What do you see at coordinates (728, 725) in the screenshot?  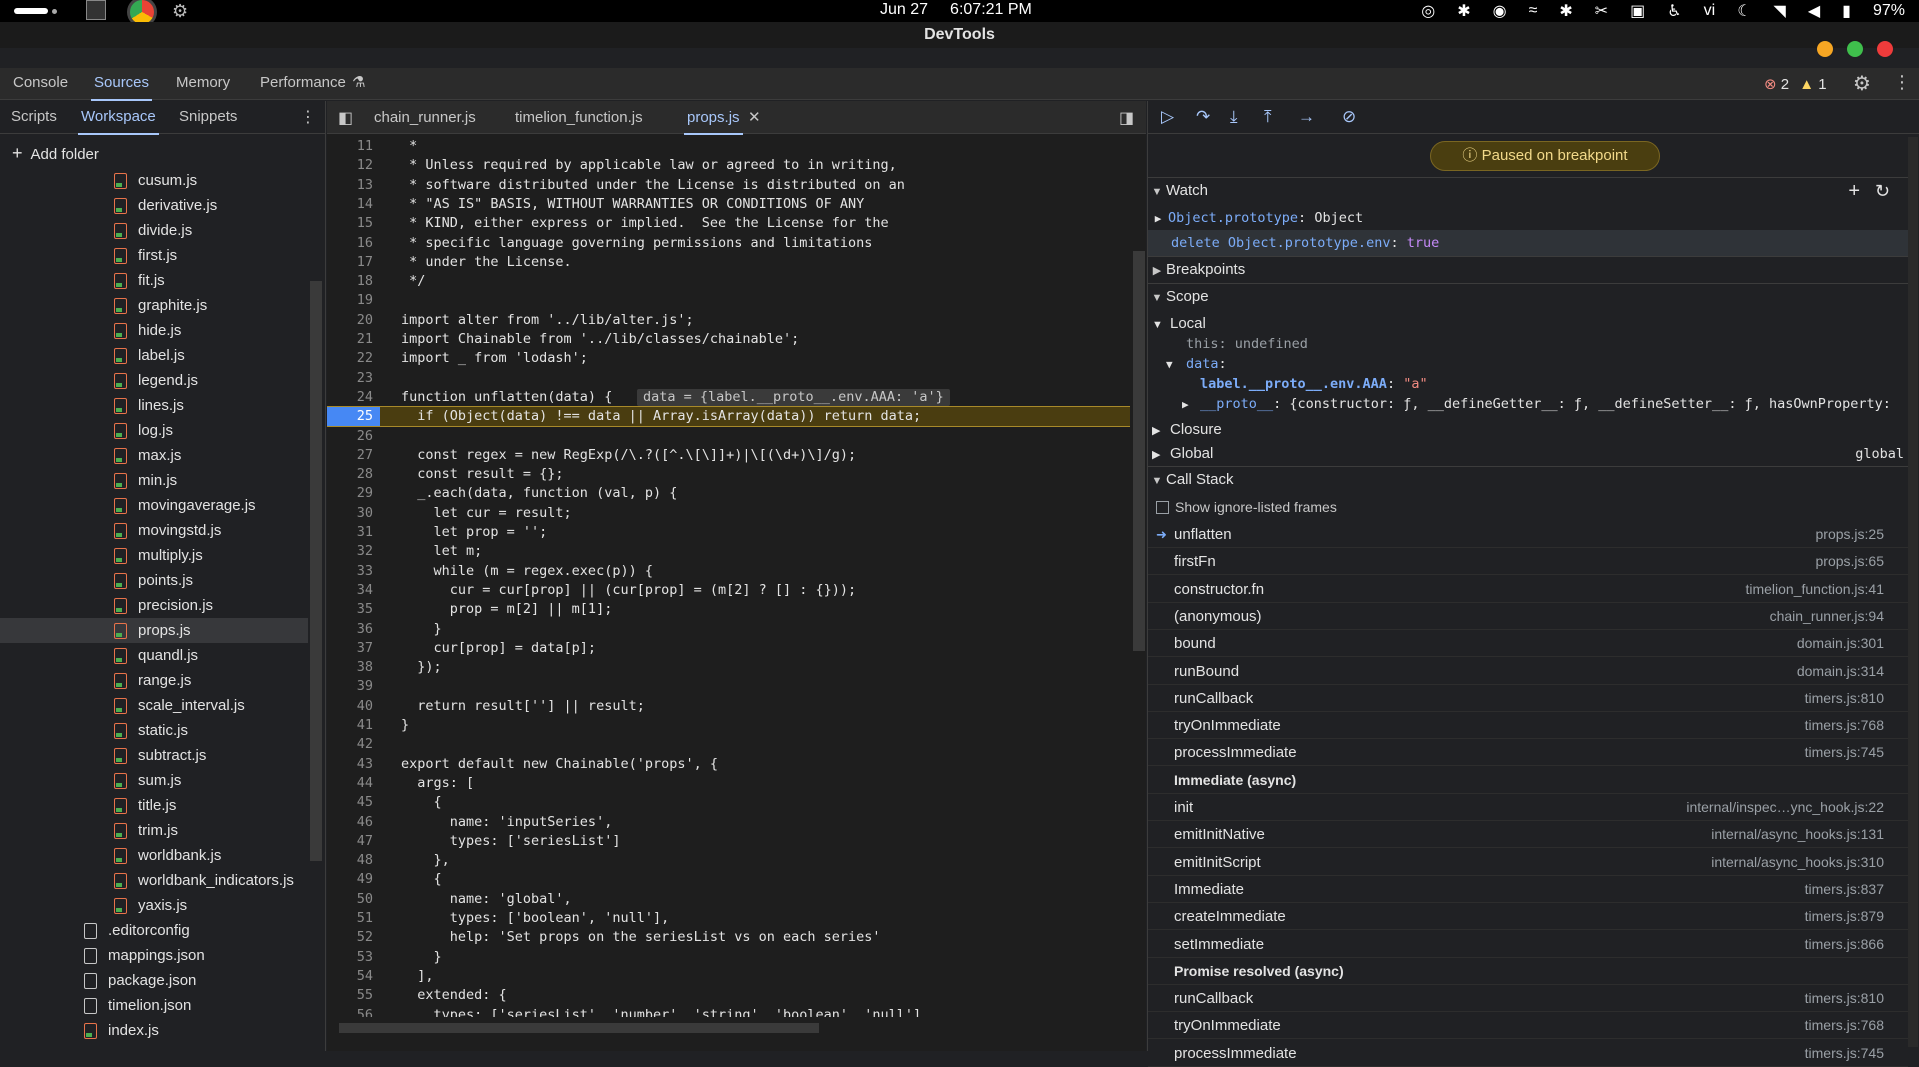 I see `code-line: 41}` at bounding box center [728, 725].